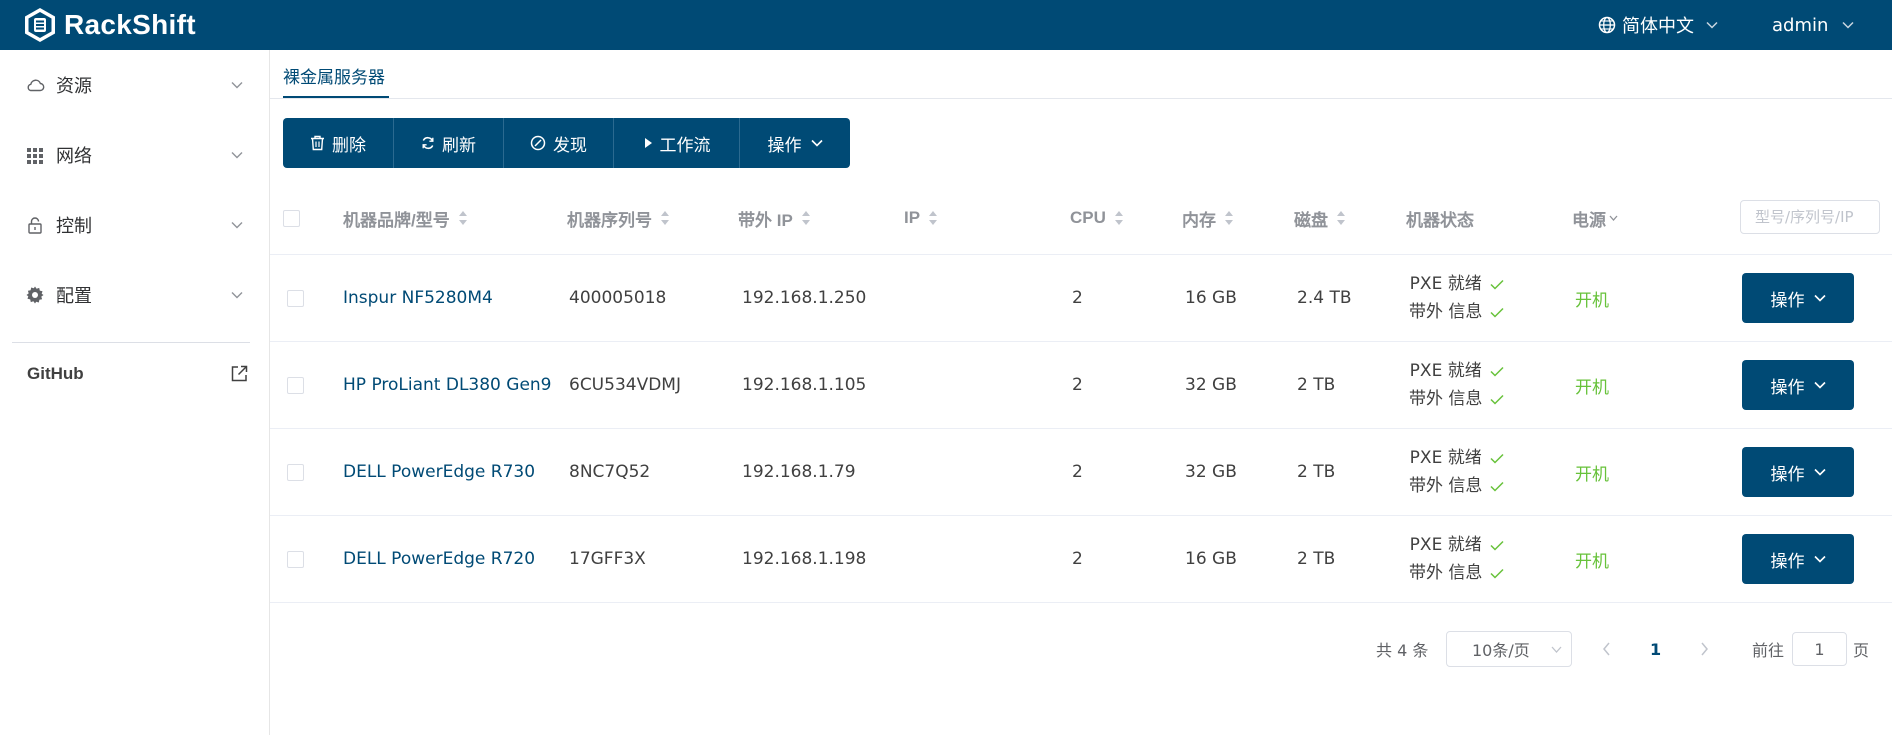 The width and height of the screenshot is (1892, 735). What do you see at coordinates (1810, 217) in the screenshot?
I see `table-search-input` at bounding box center [1810, 217].